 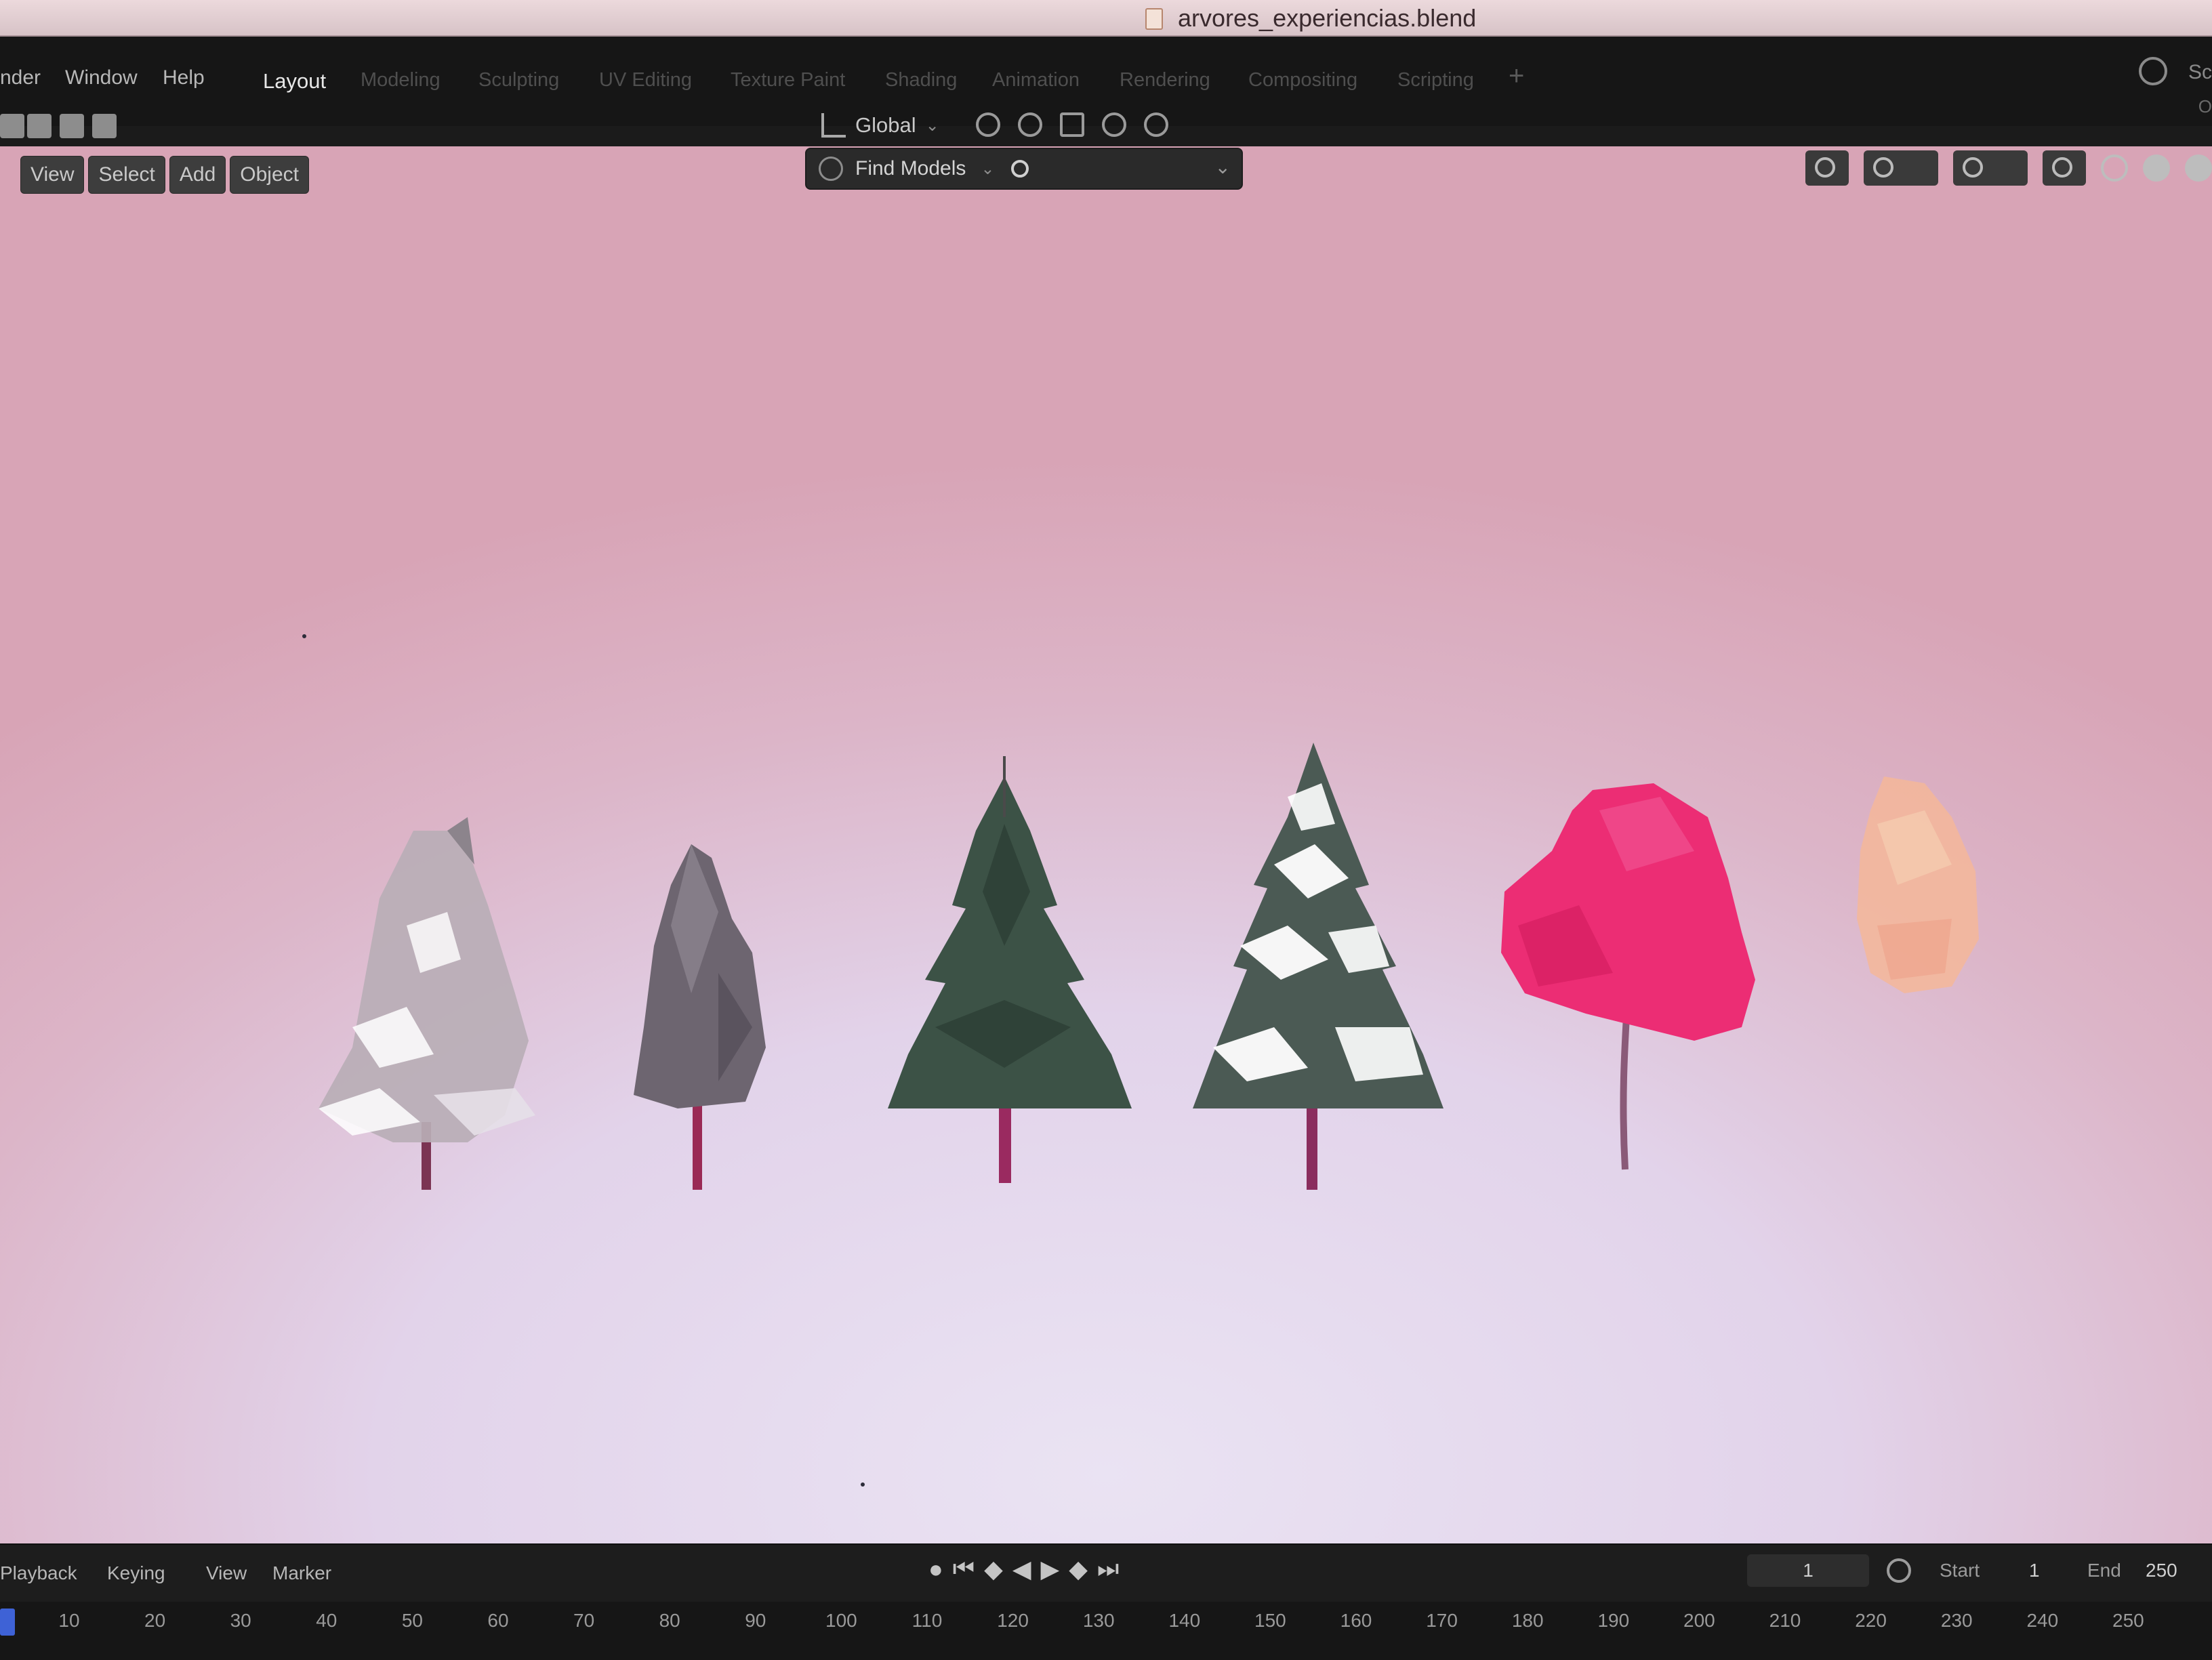 What do you see at coordinates (1108, 1568) in the screenshot?
I see `jump-end-icon: ⏭` at bounding box center [1108, 1568].